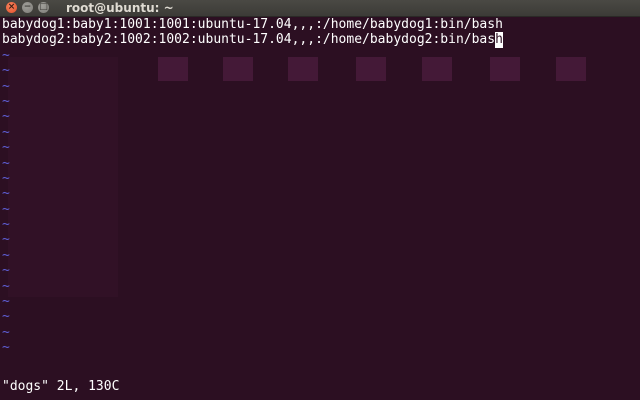 This screenshot has width=640, height=400. What do you see at coordinates (499, 40) in the screenshot?
I see `text-cursor: h` at bounding box center [499, 40].